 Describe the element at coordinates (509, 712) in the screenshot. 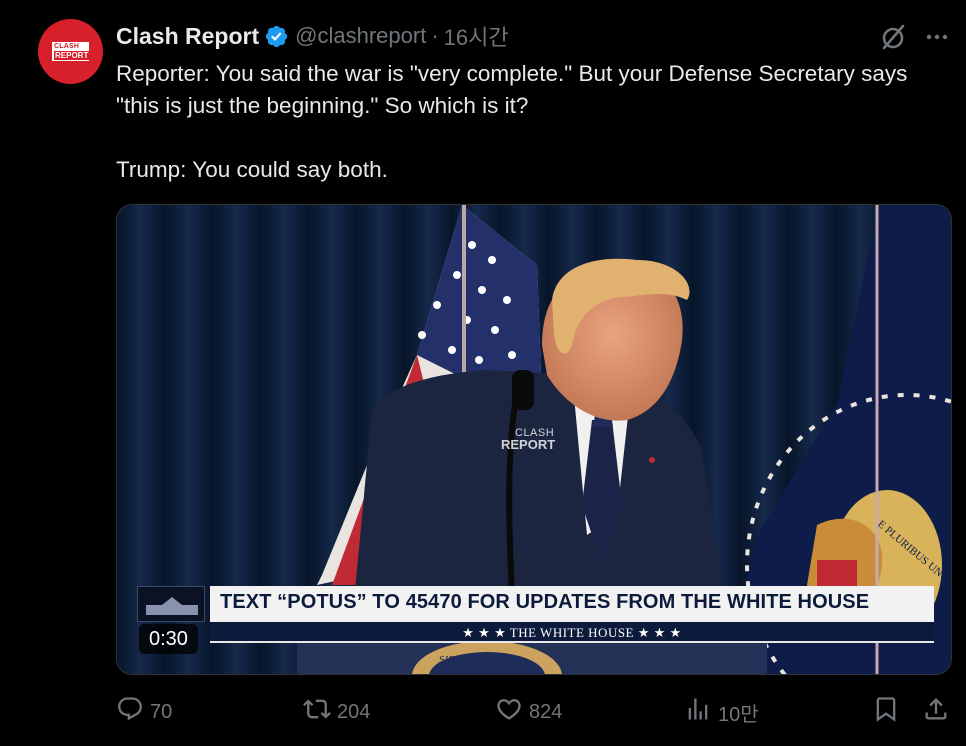

I see `like-icon` at that location.